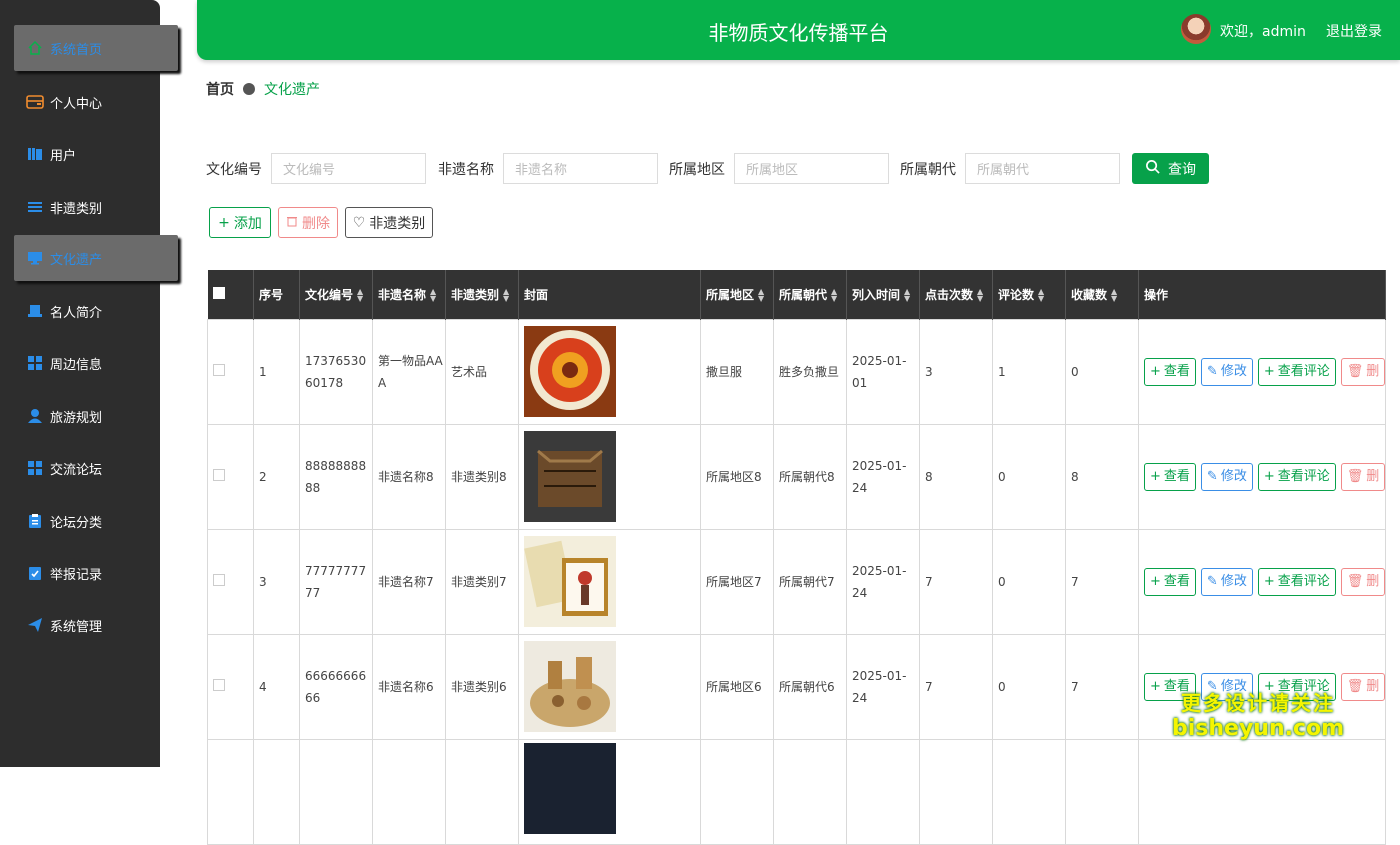  Describe the element at coordinates (956, 581) in the screenshot. I see `cell-clicks: 7` at that location.